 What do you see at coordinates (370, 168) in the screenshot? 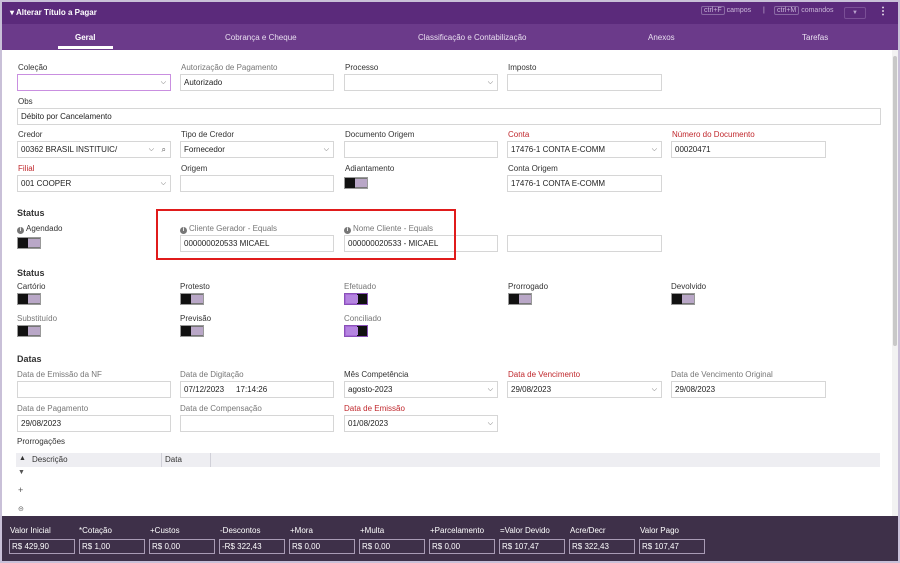
I see `adiantamento-label: Adiantamento` at bounding box center [370, 168].